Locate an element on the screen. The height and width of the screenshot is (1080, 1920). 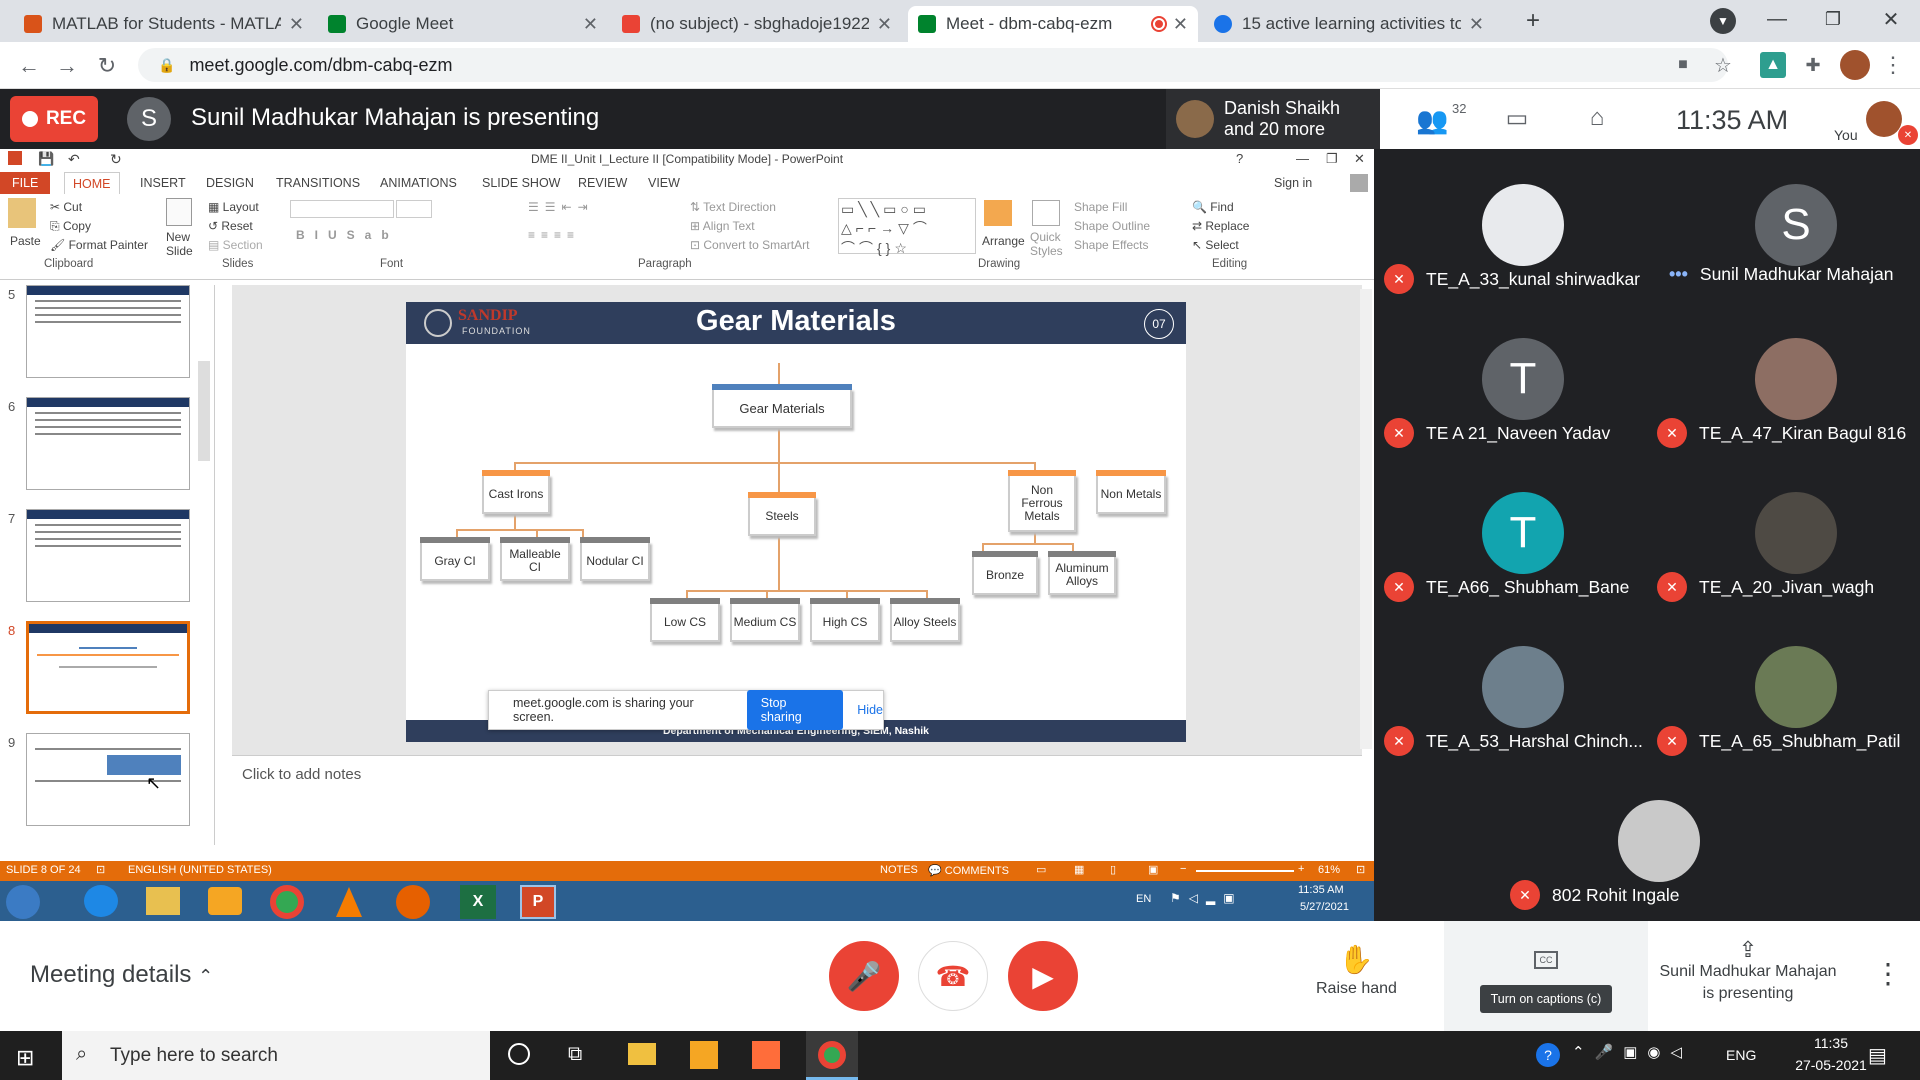
diagram-node-malleable-ci: Malleable CI is located at coordinates (535, 559).